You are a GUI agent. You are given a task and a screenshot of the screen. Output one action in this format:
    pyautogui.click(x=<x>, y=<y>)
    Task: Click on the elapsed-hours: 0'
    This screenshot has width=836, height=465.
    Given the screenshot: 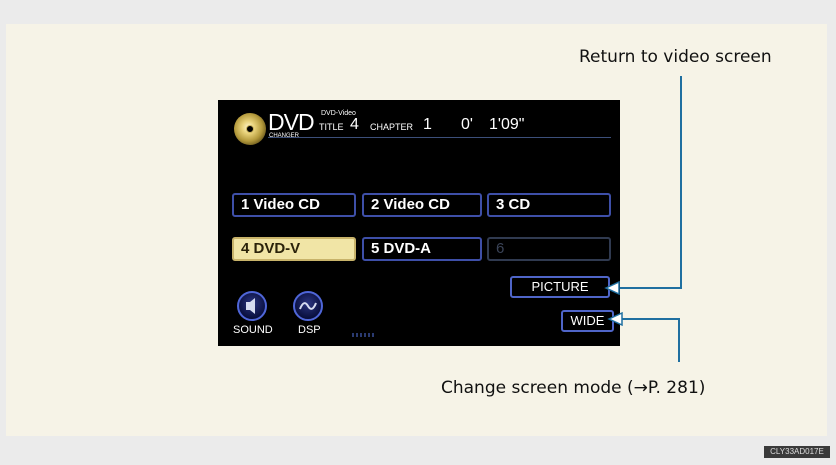 What is the action you would take?
    pyautogui.click(x=467, y=124)
    